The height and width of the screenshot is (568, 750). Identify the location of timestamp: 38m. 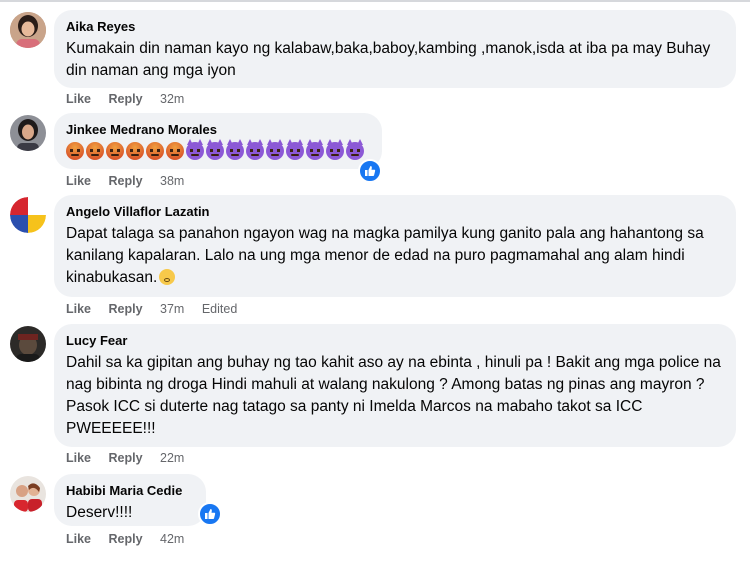
(172, 181).